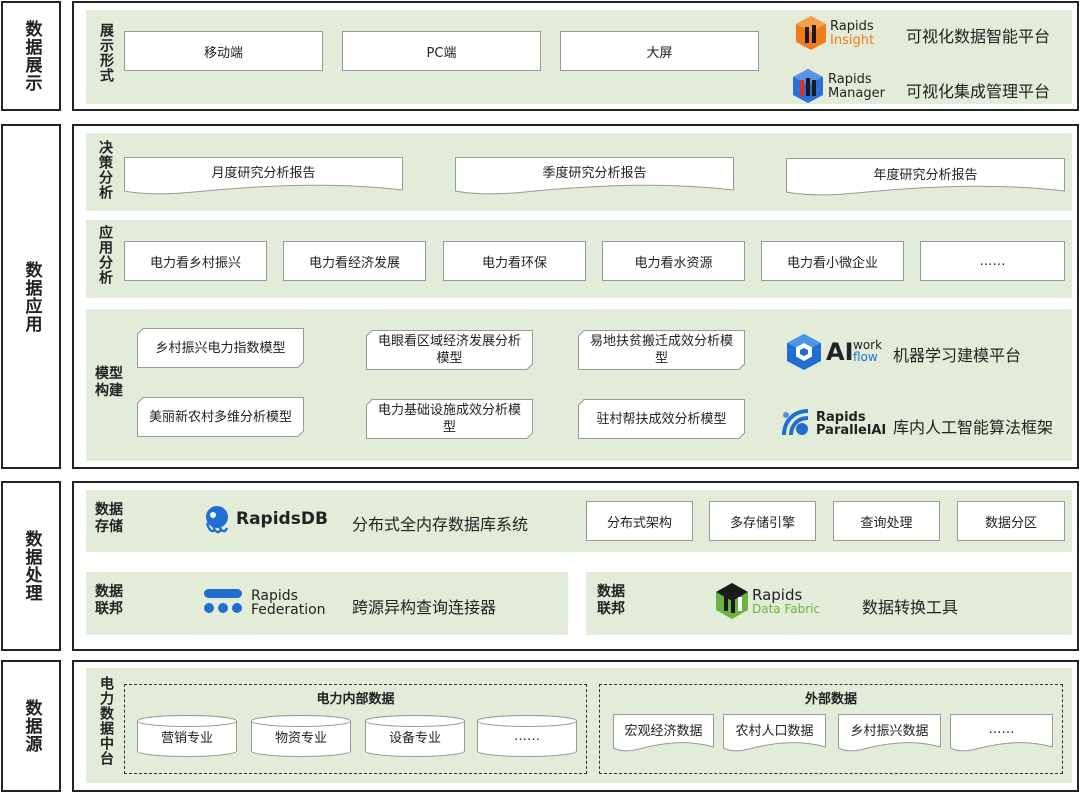 The width and height of the screenshot is (1080, 793). I want to click on rapids-data-fabric-logo-text: Rapids Data Fabric, so click(786, 601).